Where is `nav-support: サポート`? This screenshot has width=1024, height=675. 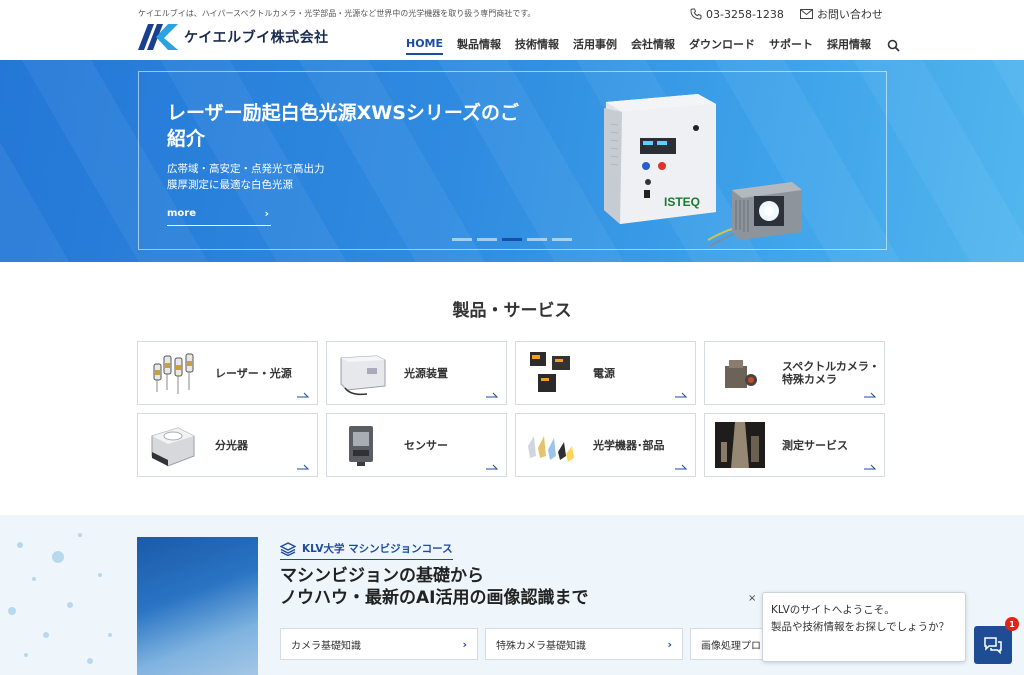
nav-support: サポート is located at coordinates (791, 45).